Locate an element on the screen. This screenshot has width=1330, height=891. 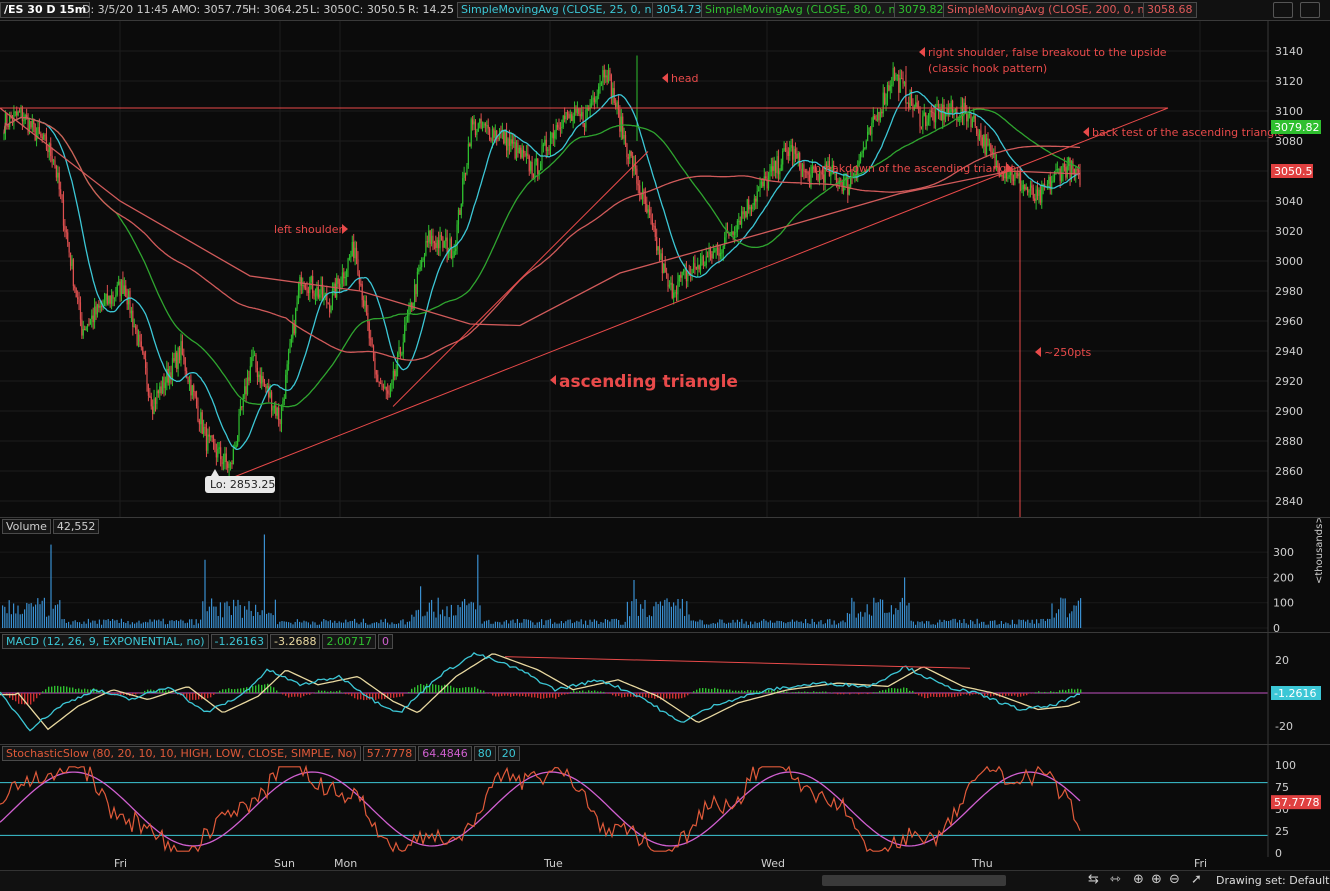
sma200-legend: SimpleMovingAvg (CLOSE, 200, 0, no) is located at coordinates (1051, 10).